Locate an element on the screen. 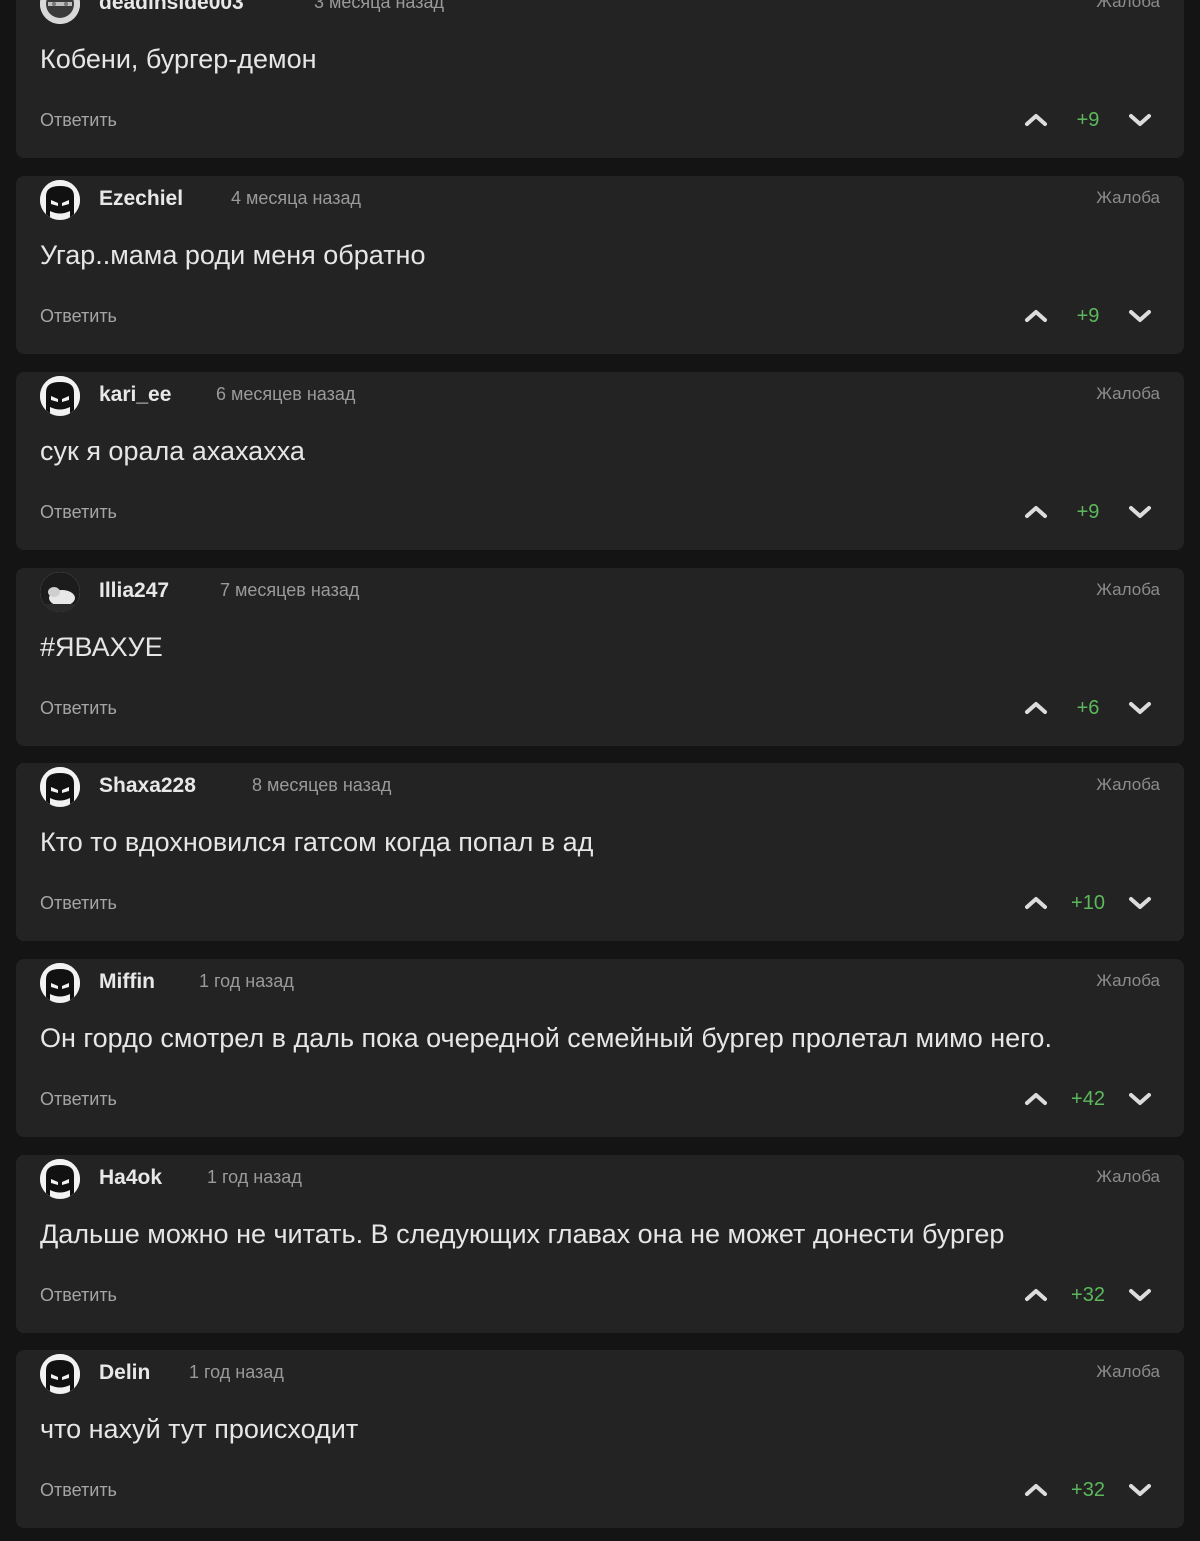 This screenshot has width=1200, height=1541. comment-username: Miffin is located at coordinates (127, 982).